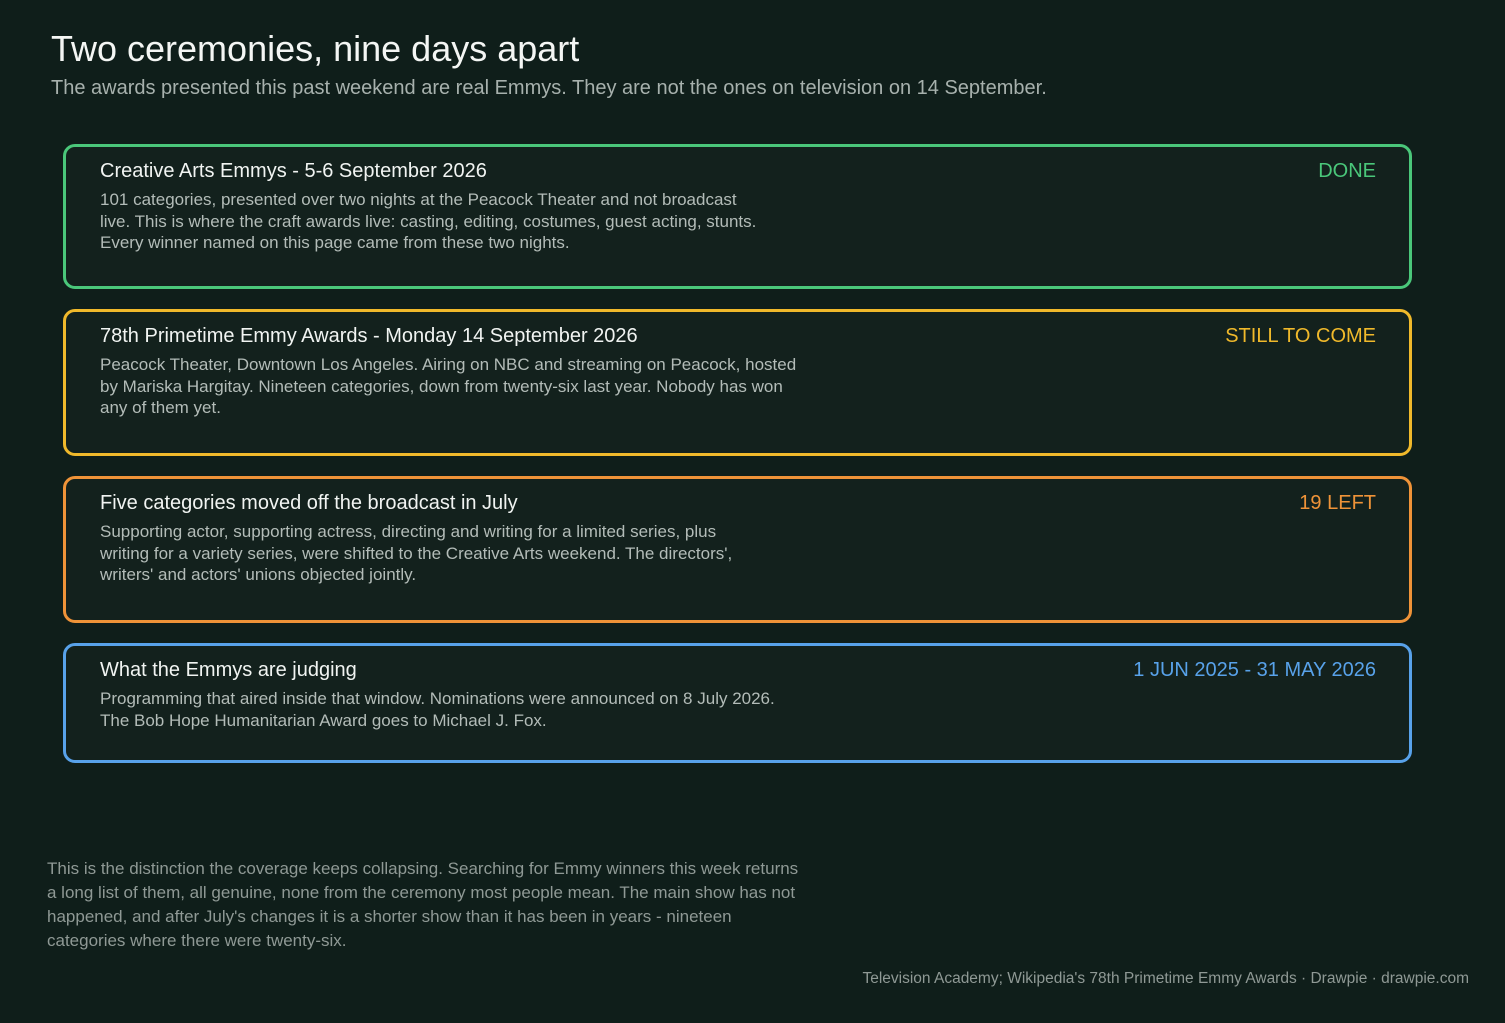  I want to click on status-badge: STILL TO COME, so click(1300, 336).